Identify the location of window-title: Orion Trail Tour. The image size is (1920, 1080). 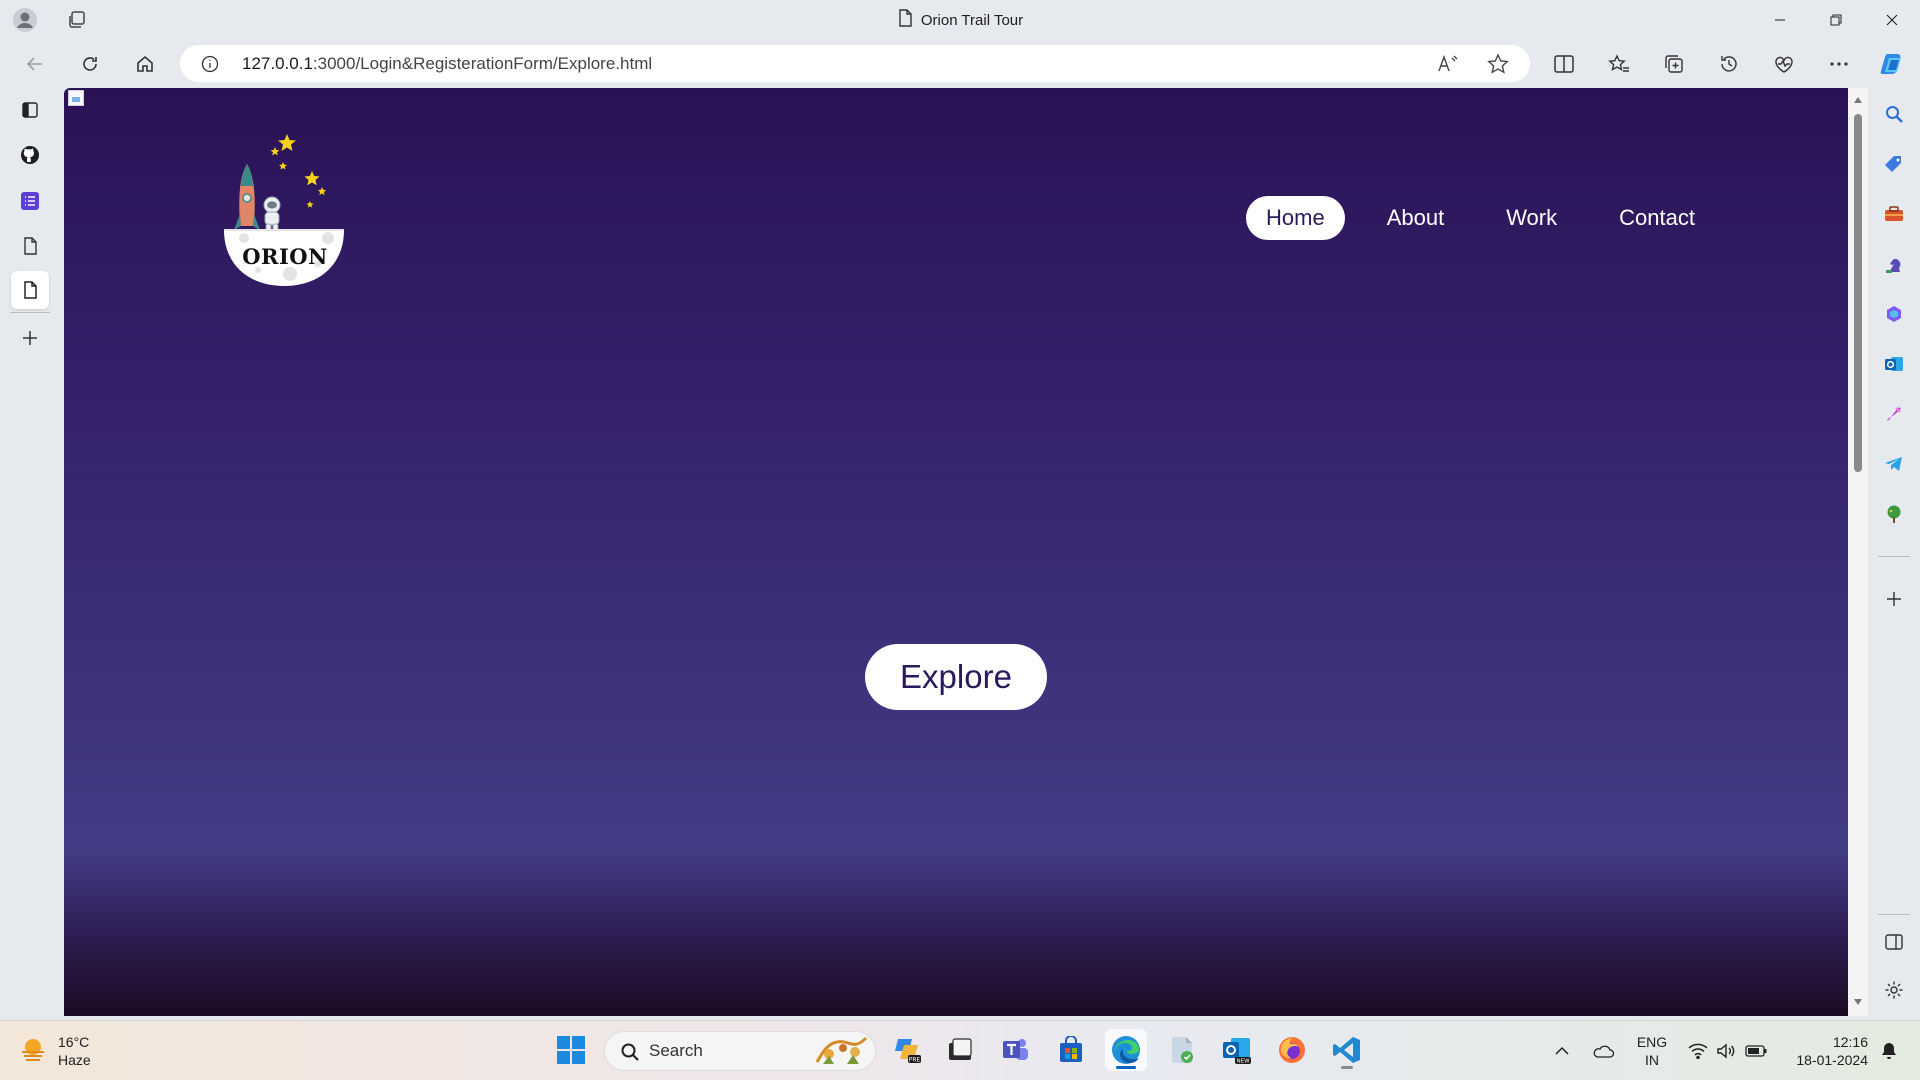
(960, 20).